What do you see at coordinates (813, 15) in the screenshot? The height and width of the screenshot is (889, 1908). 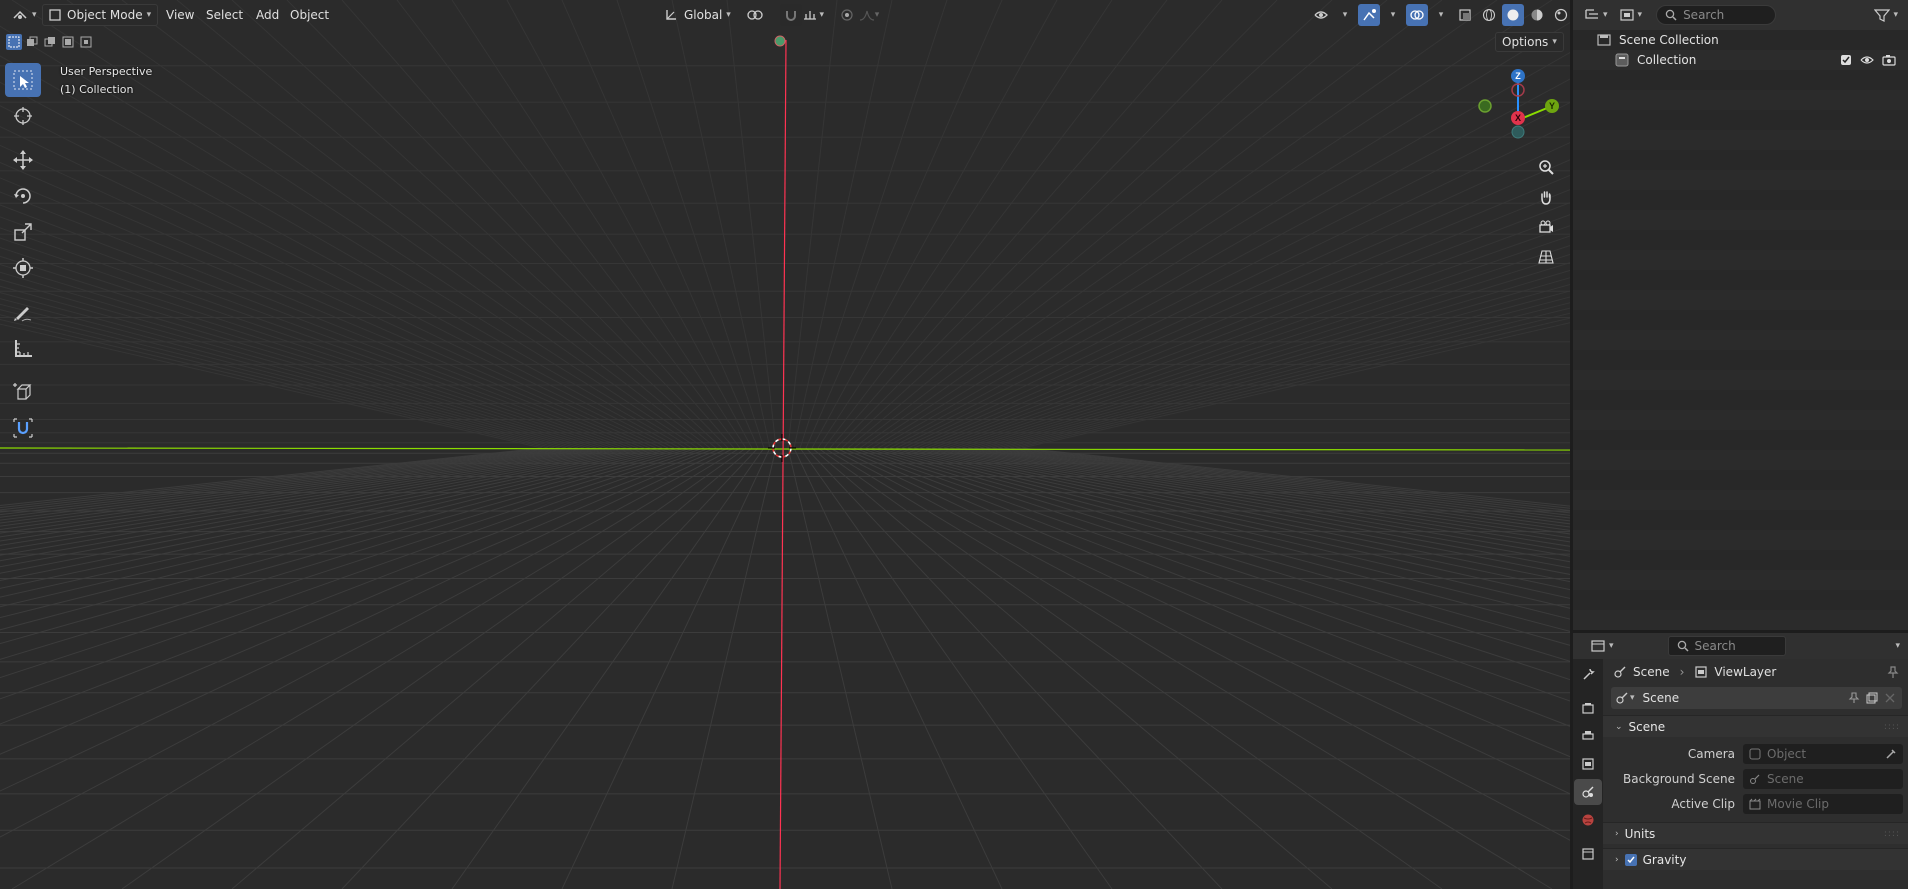 I see `snap-target-dropdown: ▾` at bounding box center [813, 15].